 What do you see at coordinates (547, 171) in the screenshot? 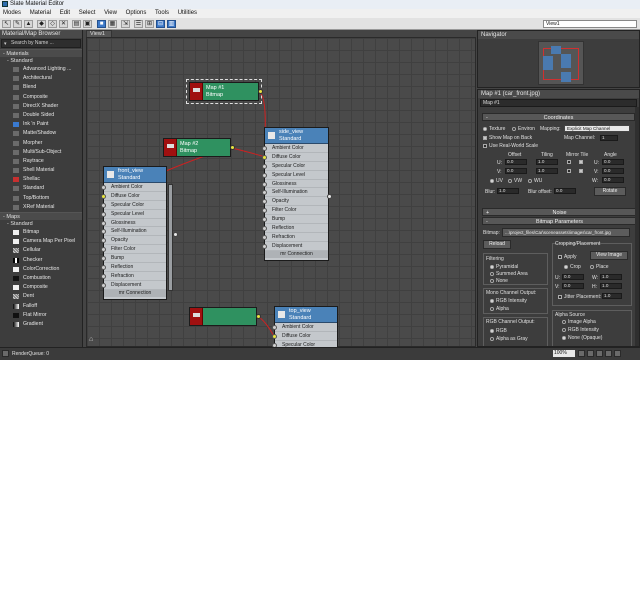
I see `v-tiling-field: 1.0` at bounding box center [547, 171].